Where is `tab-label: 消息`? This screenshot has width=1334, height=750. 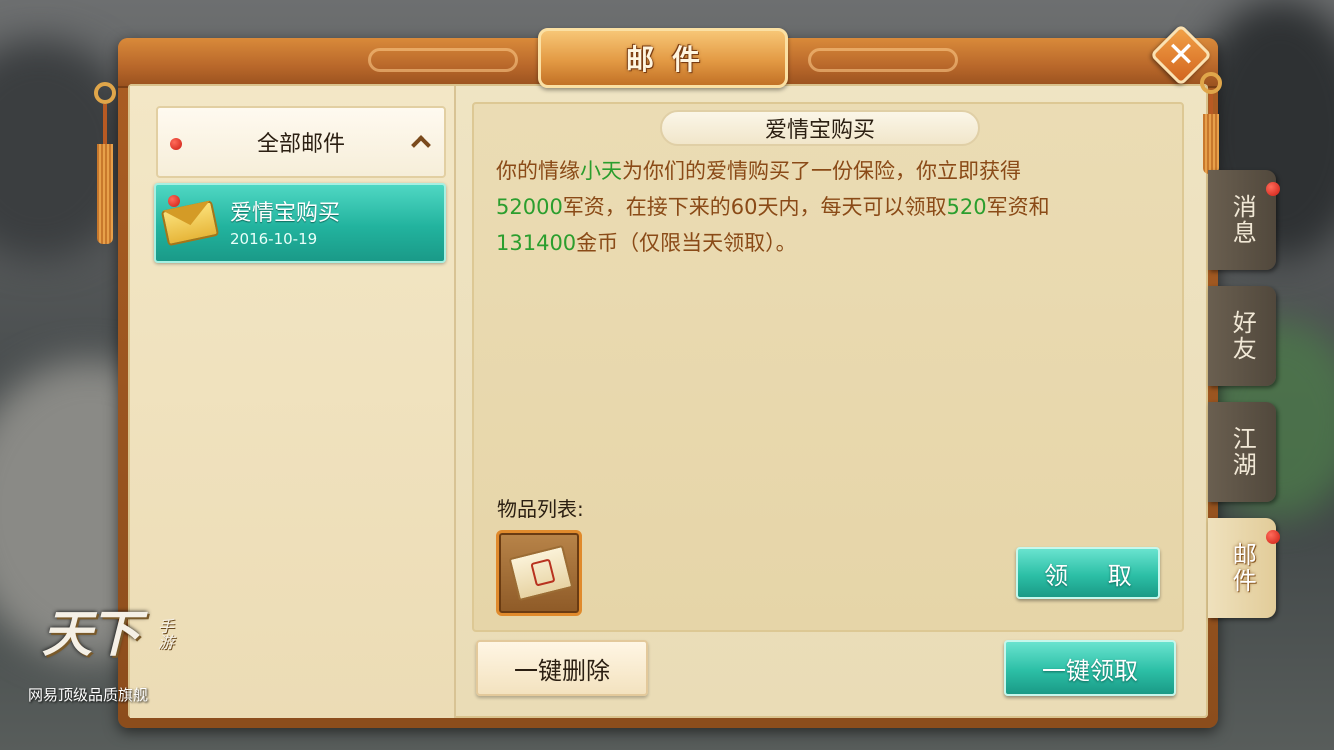 tab-label: 消息 is located at coordinates (1242, 220).